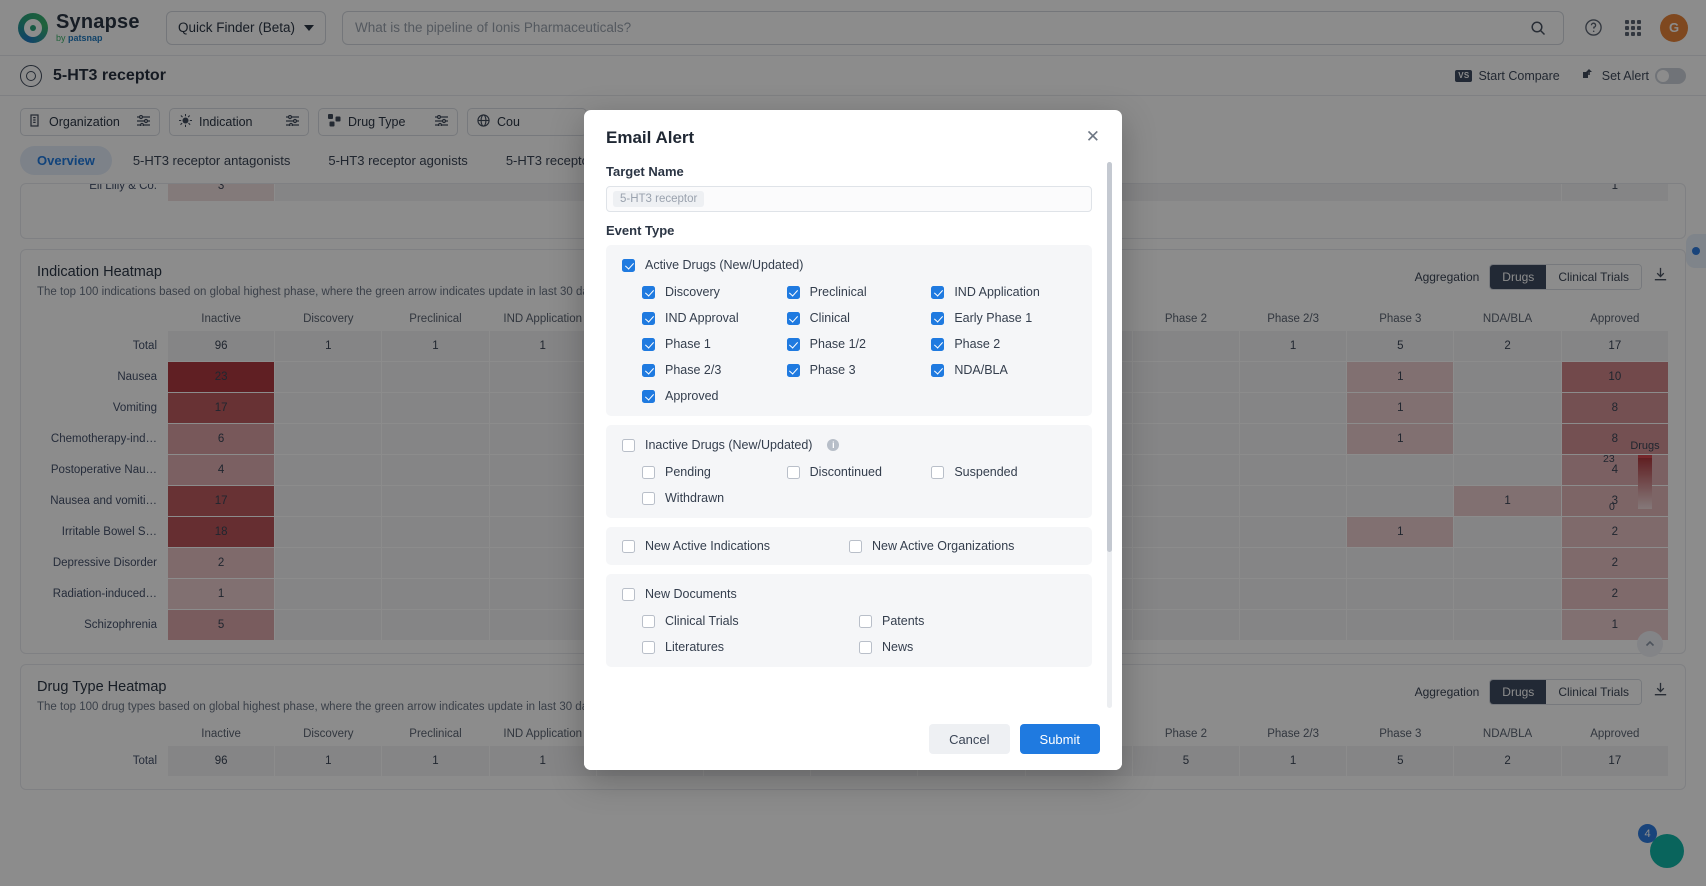 The height and width of the screenshot is (886, 1706). I want to click on label-ind-approval: IND Approval, so click(702, 318).